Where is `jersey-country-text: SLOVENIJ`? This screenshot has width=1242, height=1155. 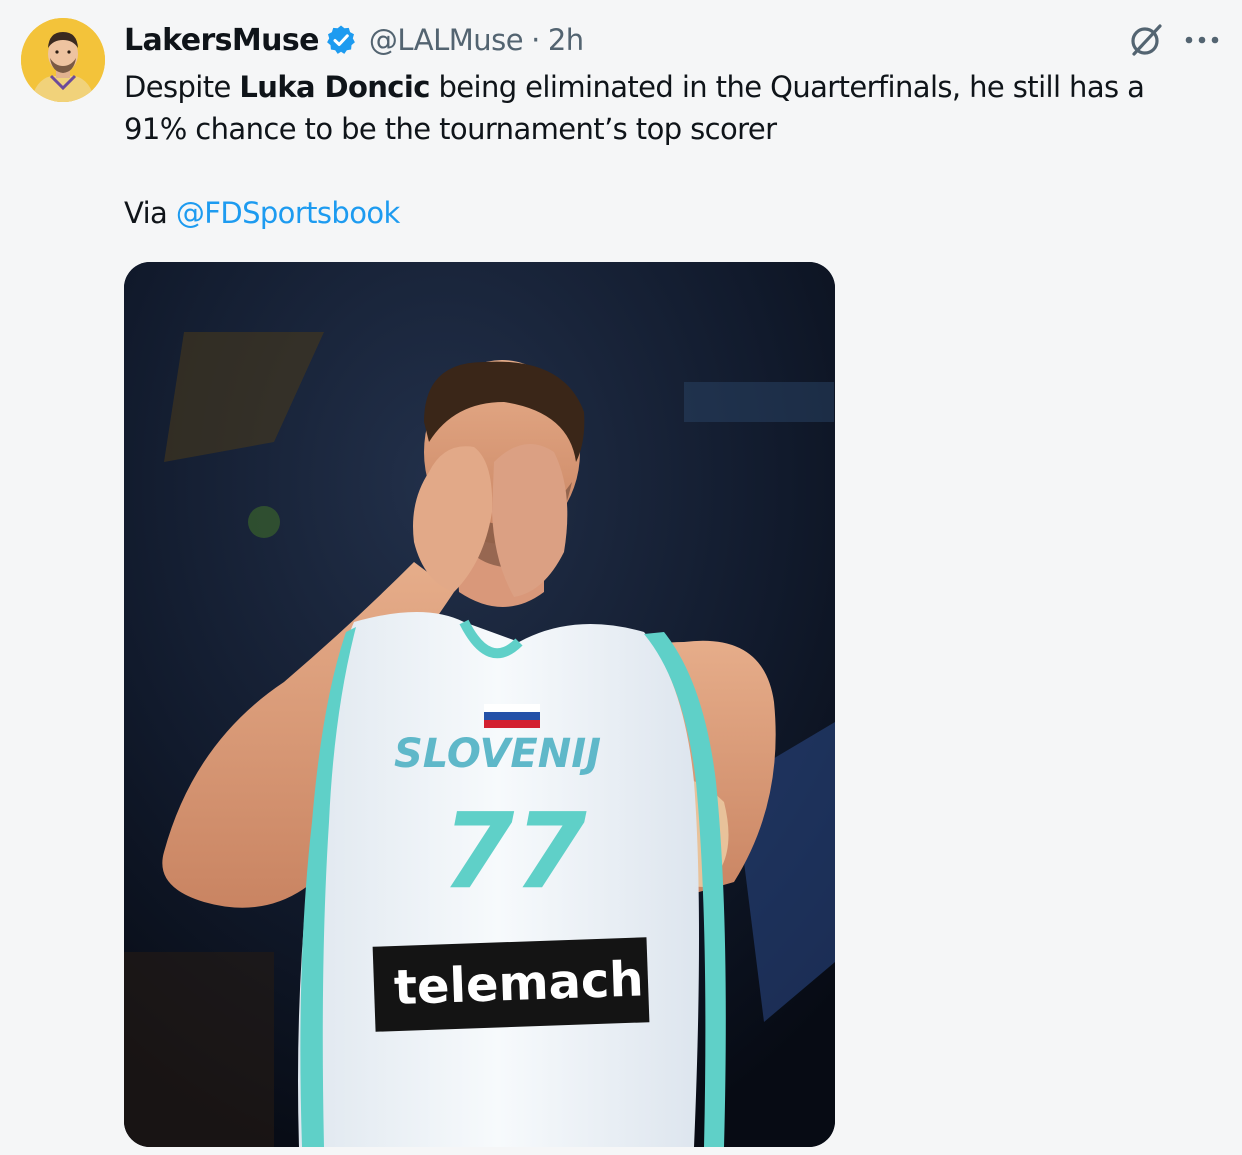
jersey-country-text: SLOVENIJ is located at coordinates (497, 754).